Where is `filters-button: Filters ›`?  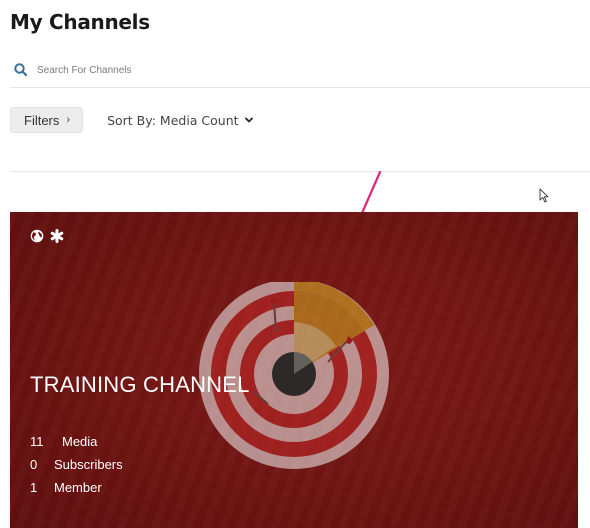 filters-button: Filters › is located at coordinates (47, 120).